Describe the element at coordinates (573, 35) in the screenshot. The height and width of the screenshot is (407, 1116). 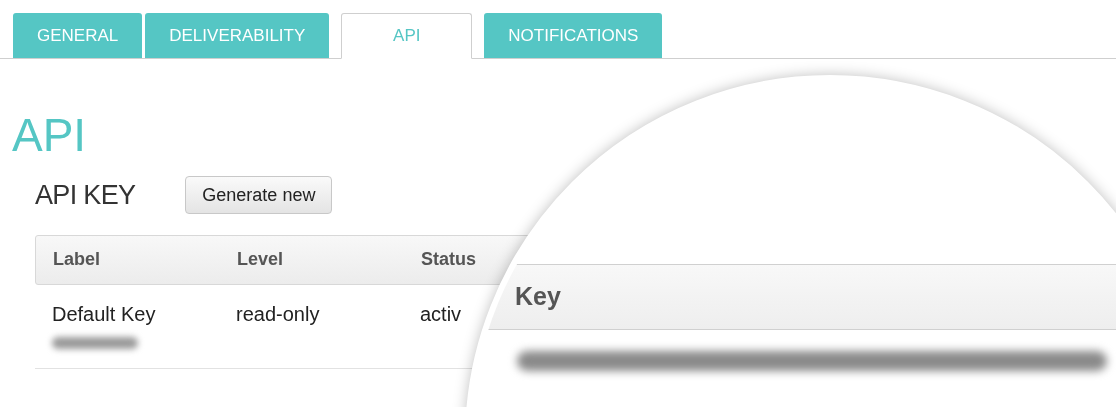
I see `tab: NOTIFICATIONS` at that location.